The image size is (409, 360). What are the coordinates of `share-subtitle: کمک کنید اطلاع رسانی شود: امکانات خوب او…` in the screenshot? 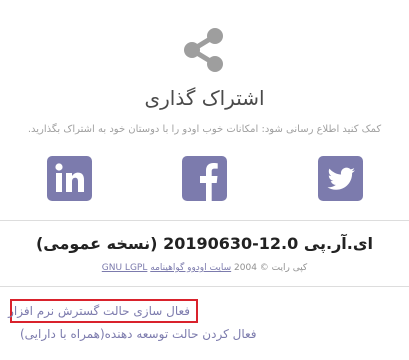 It's located at (204, 129).